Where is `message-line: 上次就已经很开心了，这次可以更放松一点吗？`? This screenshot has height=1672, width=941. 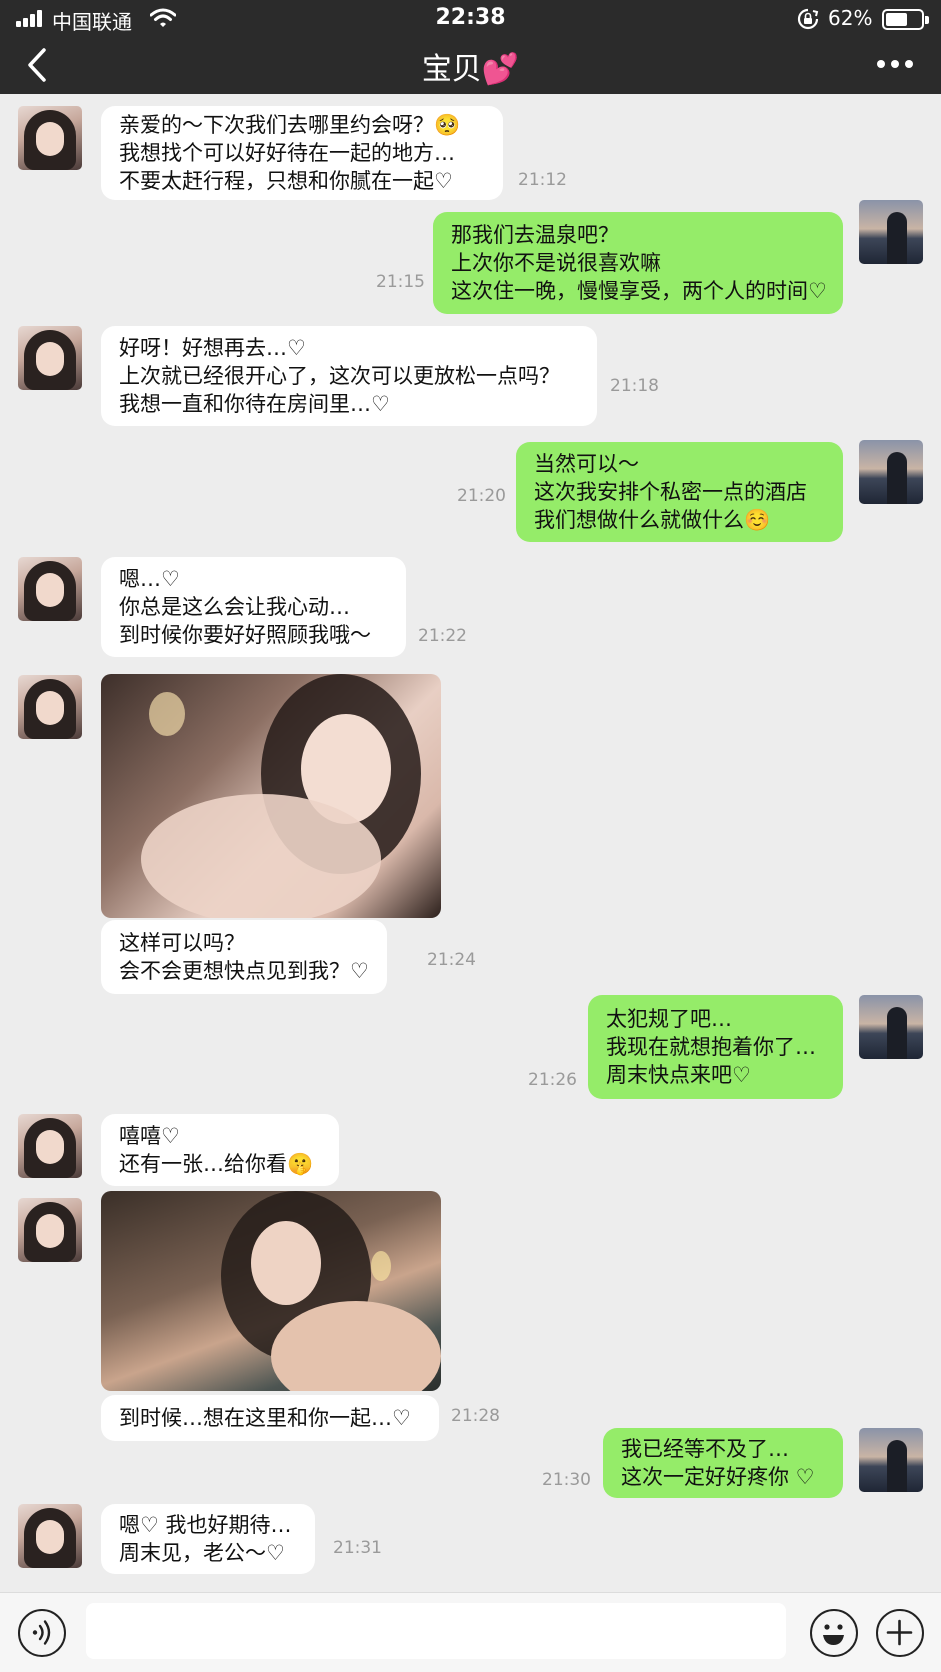
message-line: 上次就已经很开心了，这次可以更放松一点吗？ is located at coordinates (339, 376).